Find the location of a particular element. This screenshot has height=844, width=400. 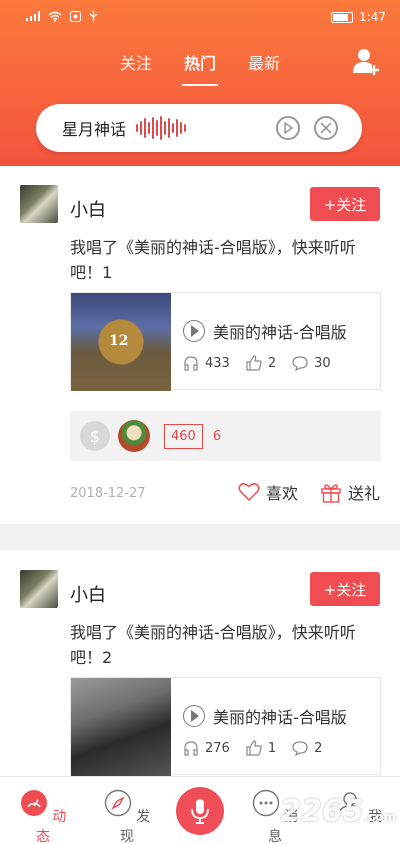

send-gift-button: 送礼 is located at coordinates (350, 492).